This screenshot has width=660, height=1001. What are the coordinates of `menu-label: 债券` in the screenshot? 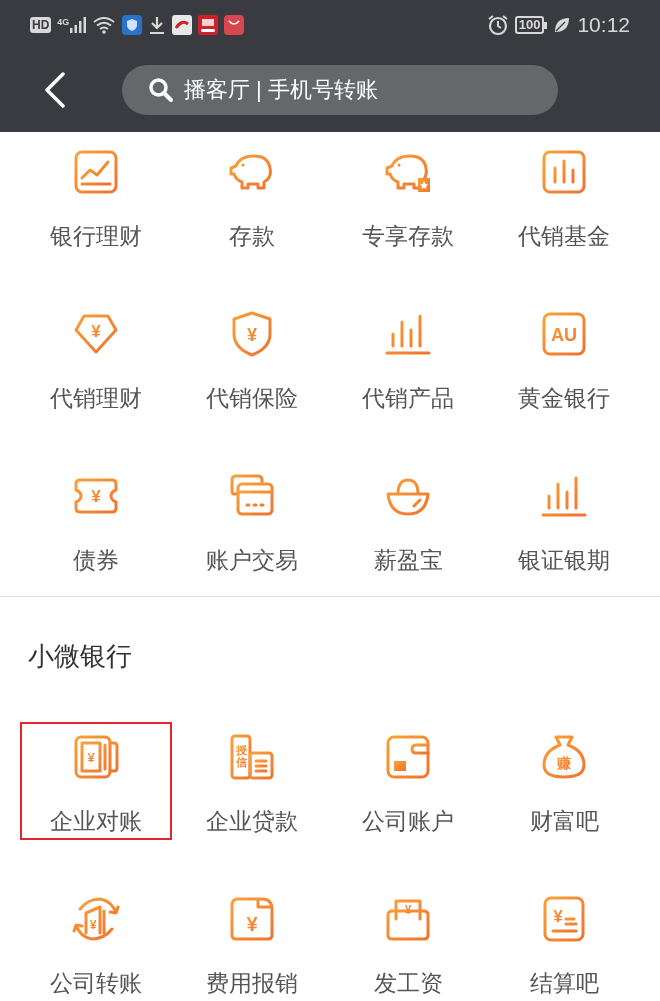 It's located at (96, 560).